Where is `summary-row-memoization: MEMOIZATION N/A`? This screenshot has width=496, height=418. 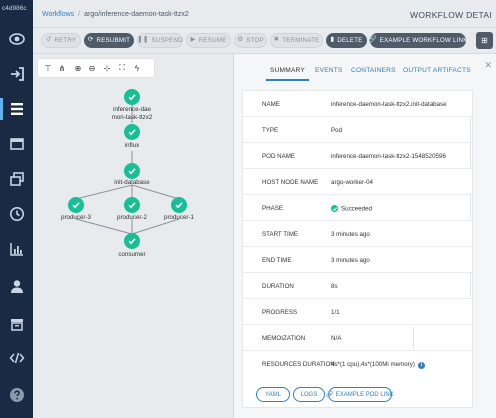 summary-row-memoization: MEMOIZATION N/A is located at coordinates (357, 338).